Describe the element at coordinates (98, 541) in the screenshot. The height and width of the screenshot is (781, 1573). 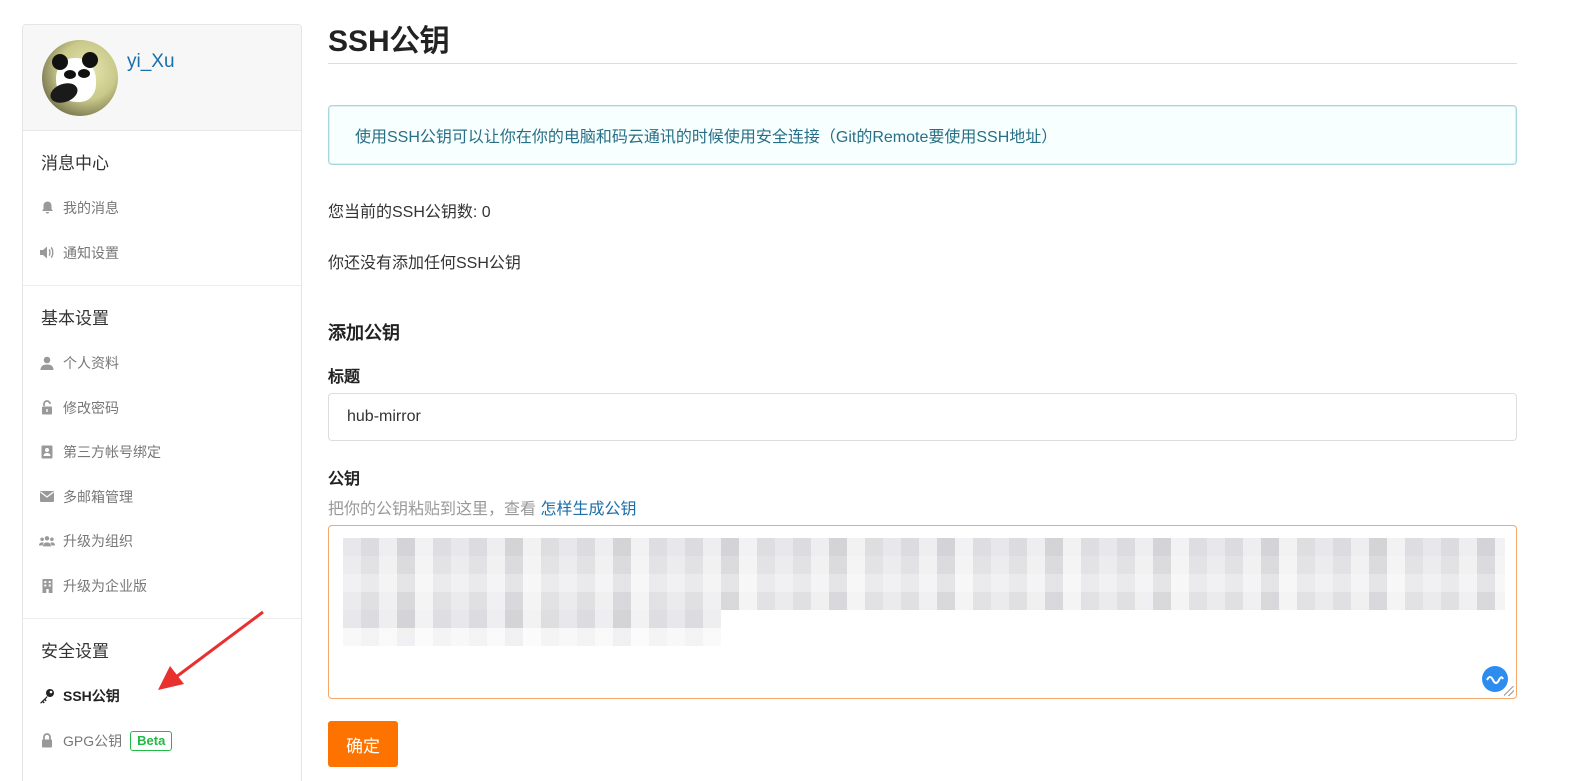
I see `sidebar-item-label: 升级为组织` at that location.